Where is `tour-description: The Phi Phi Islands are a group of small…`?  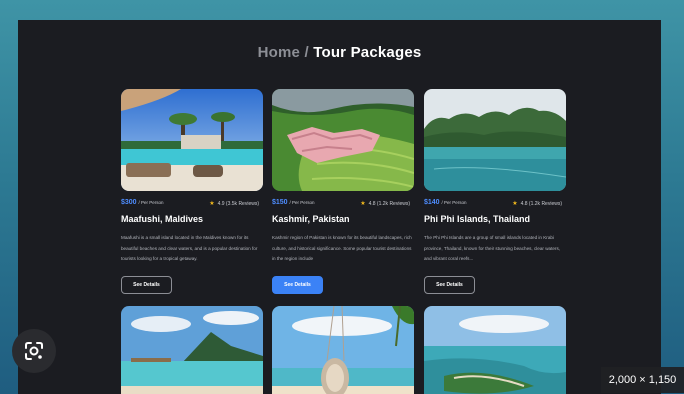 tour-description: The Phi Phi Islands are a group of small… is located at coordinates (492, 248).